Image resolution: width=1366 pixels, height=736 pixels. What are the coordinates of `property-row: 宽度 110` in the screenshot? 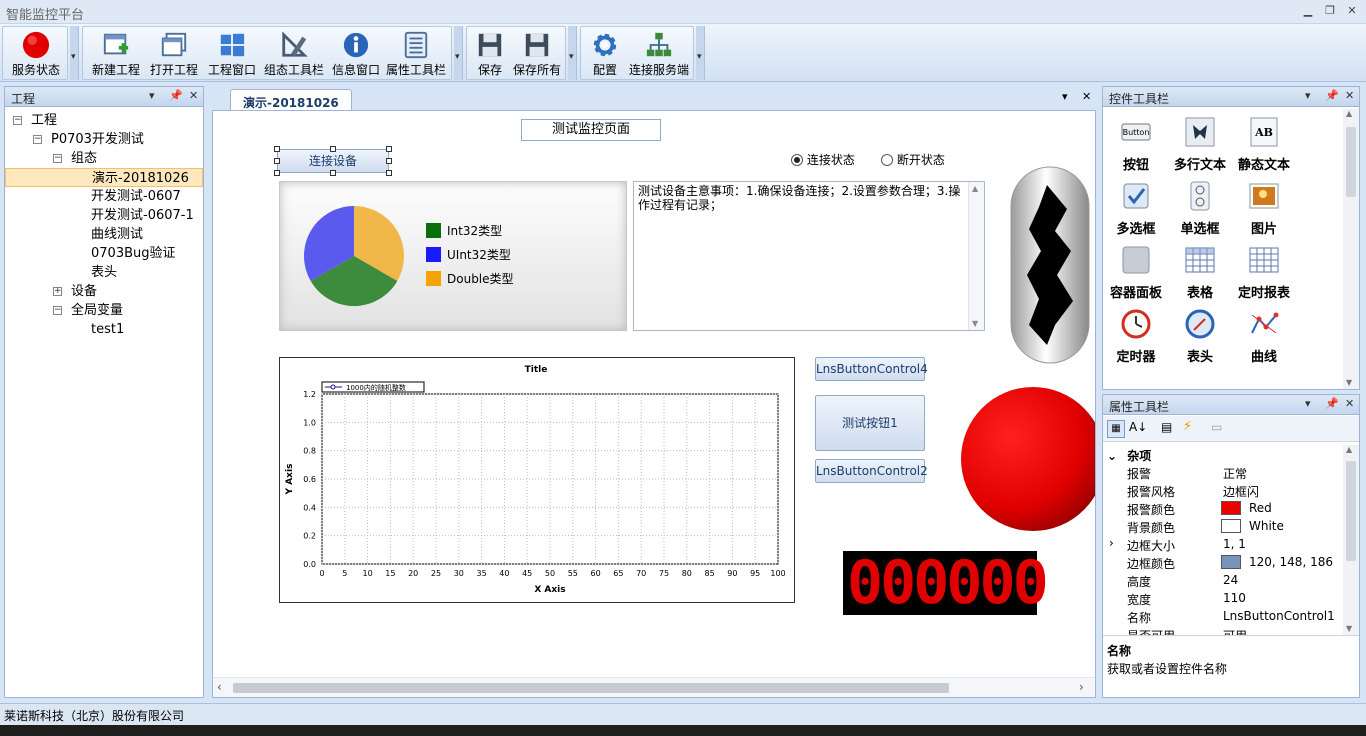 It's located at (1225, 598).